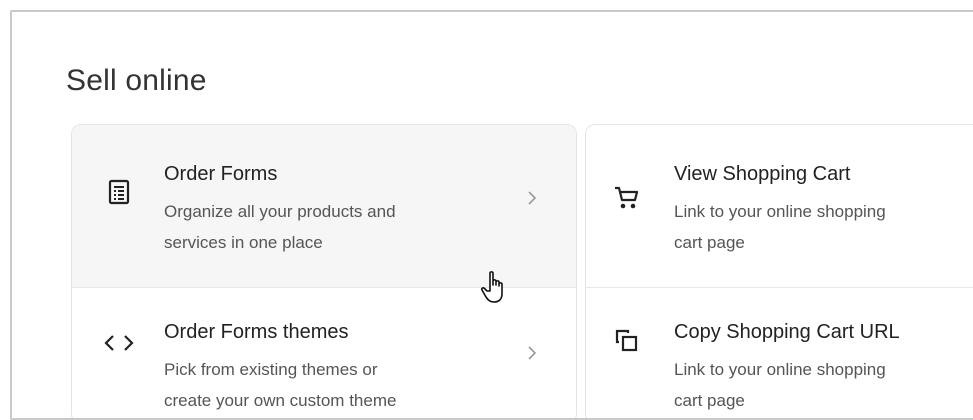 The height and width of the screenshot is (420, 973). Describe the element at coordinates (136, 80) in the screenshot. I see `section-title: Sell online` at that location.